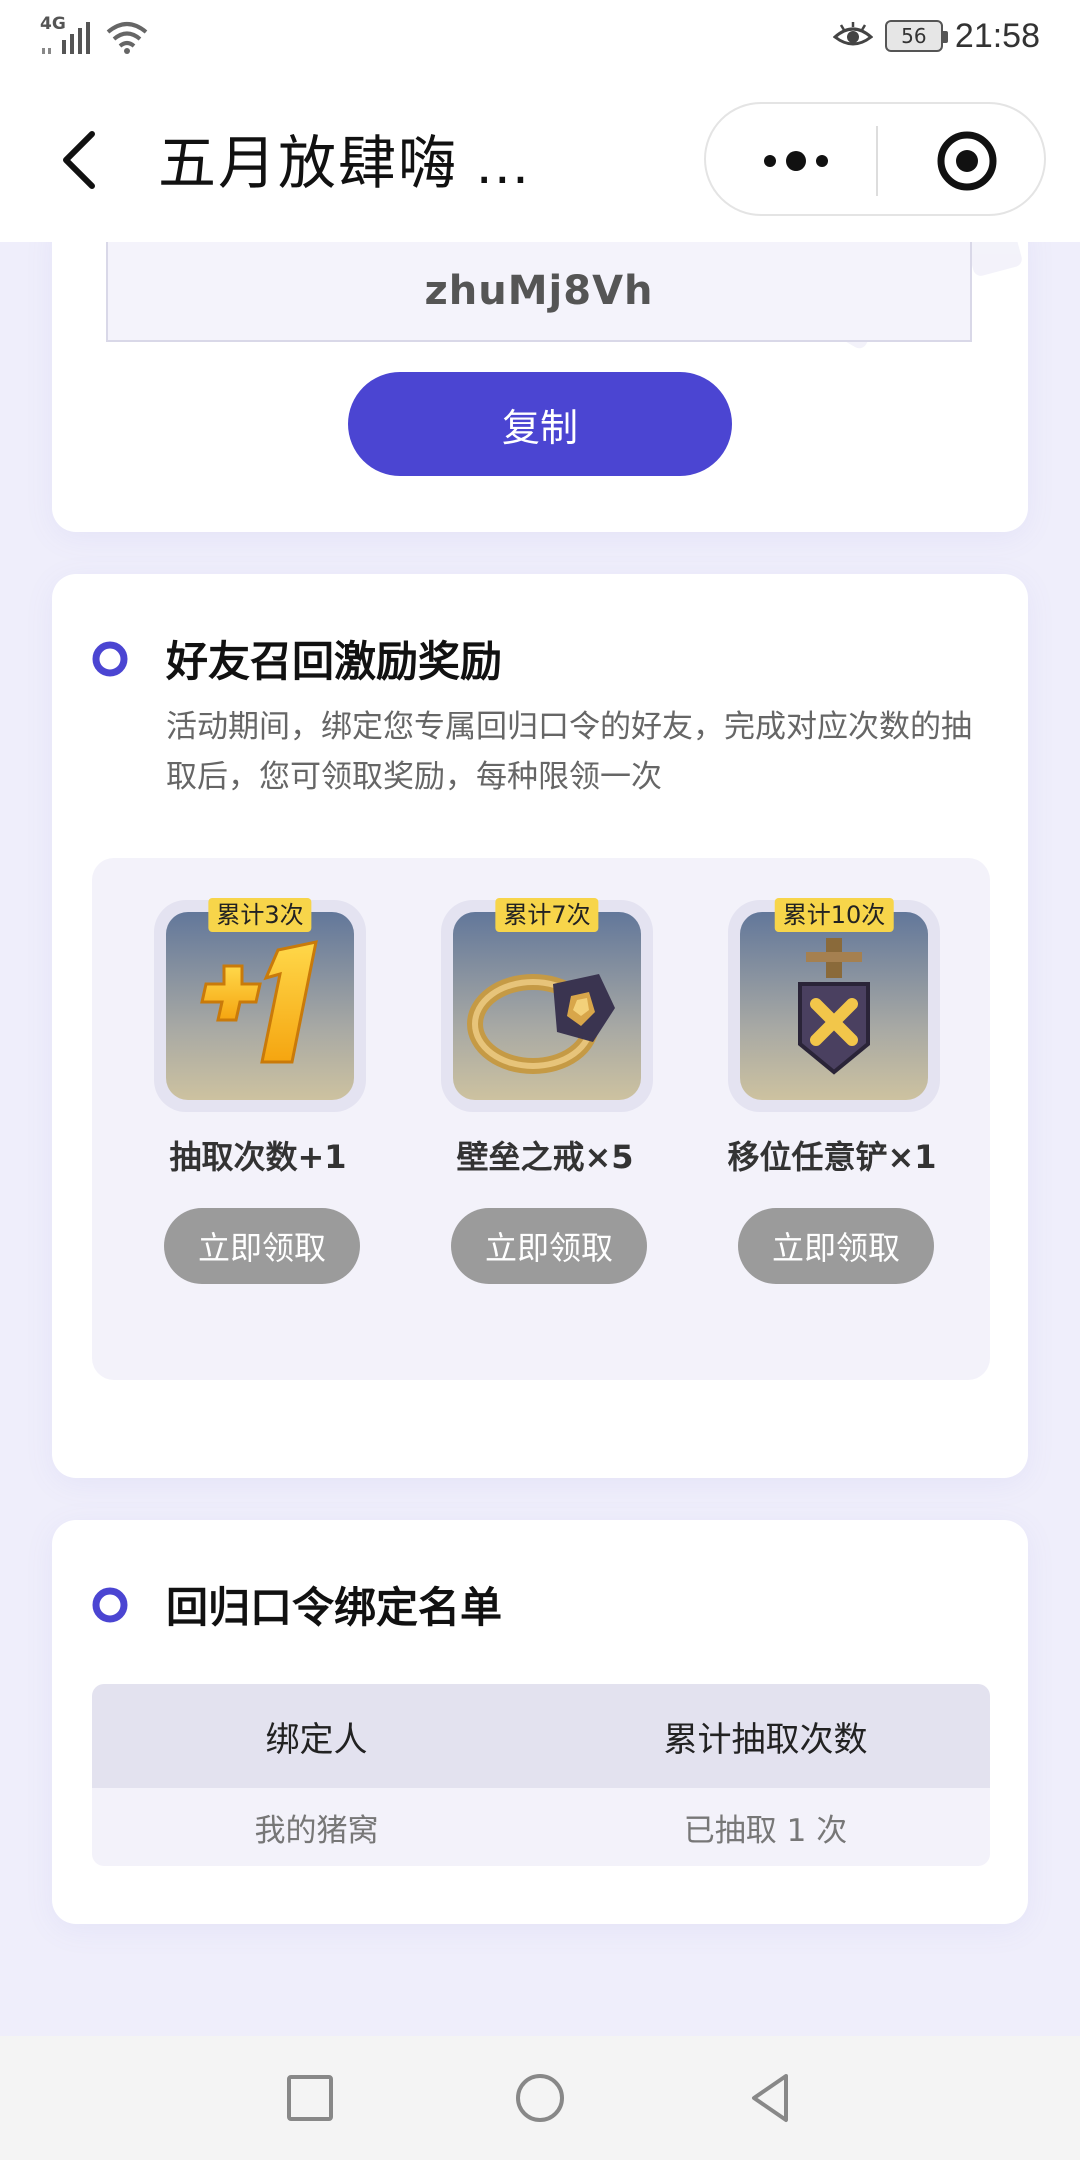 The image size is (1080, 2160). Describe the element at coordinates (967, 161) in the screenshot. I see `close-miniapp-icon` at that location.